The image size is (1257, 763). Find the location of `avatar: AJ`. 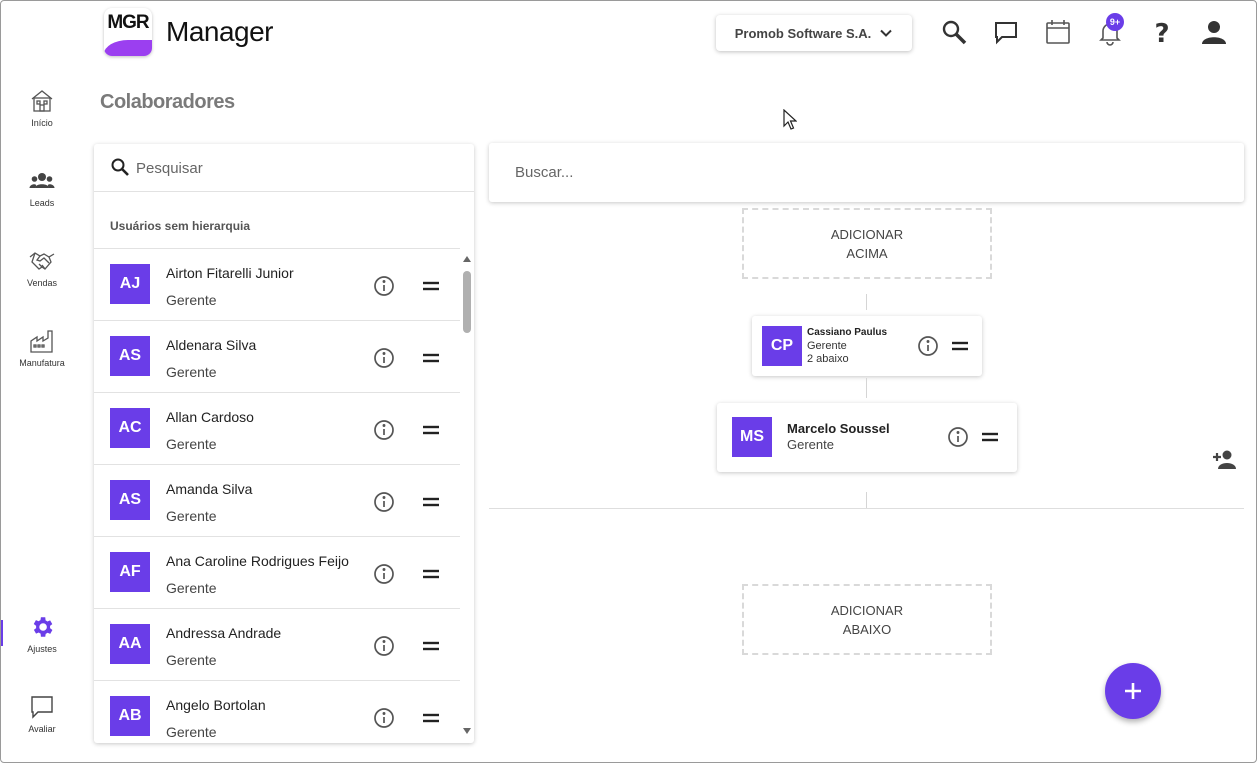

avatar: AJ is located at coordinates (130, 284).